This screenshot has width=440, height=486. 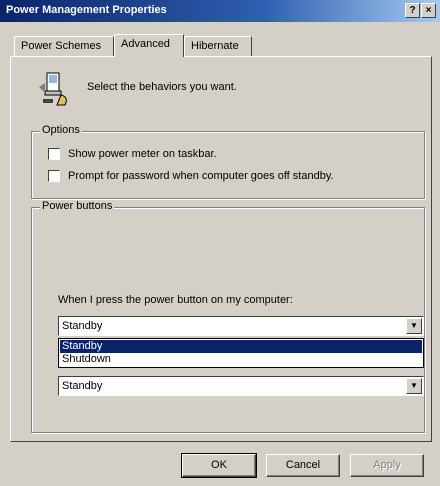 I want to click on close-button: ×, so click(x=428, y=10).